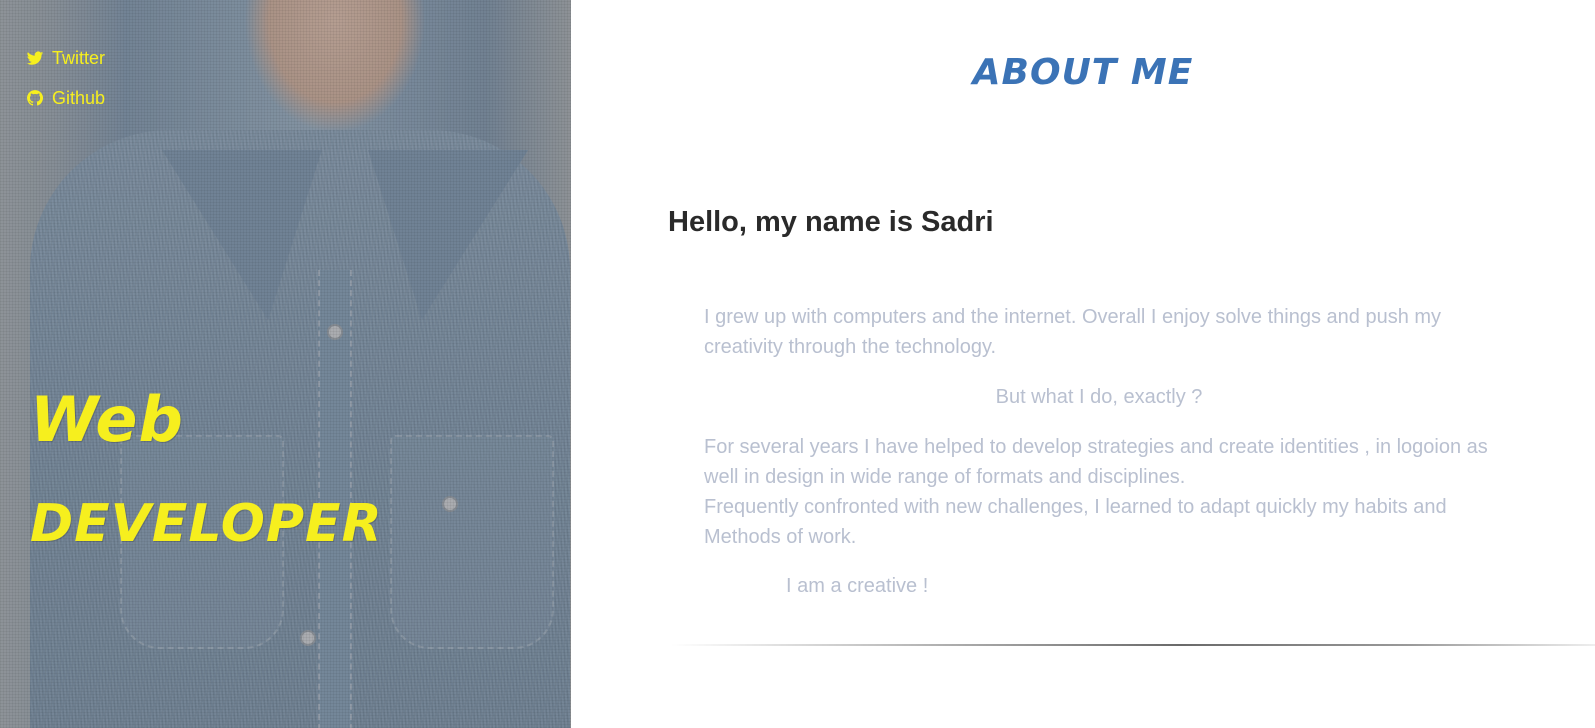 The width and height of the screenshot is (1595, 728). What do you see at coordinates (35, 98) in the screenshot?
I see `github-icon` at bounding box center [35, 98].